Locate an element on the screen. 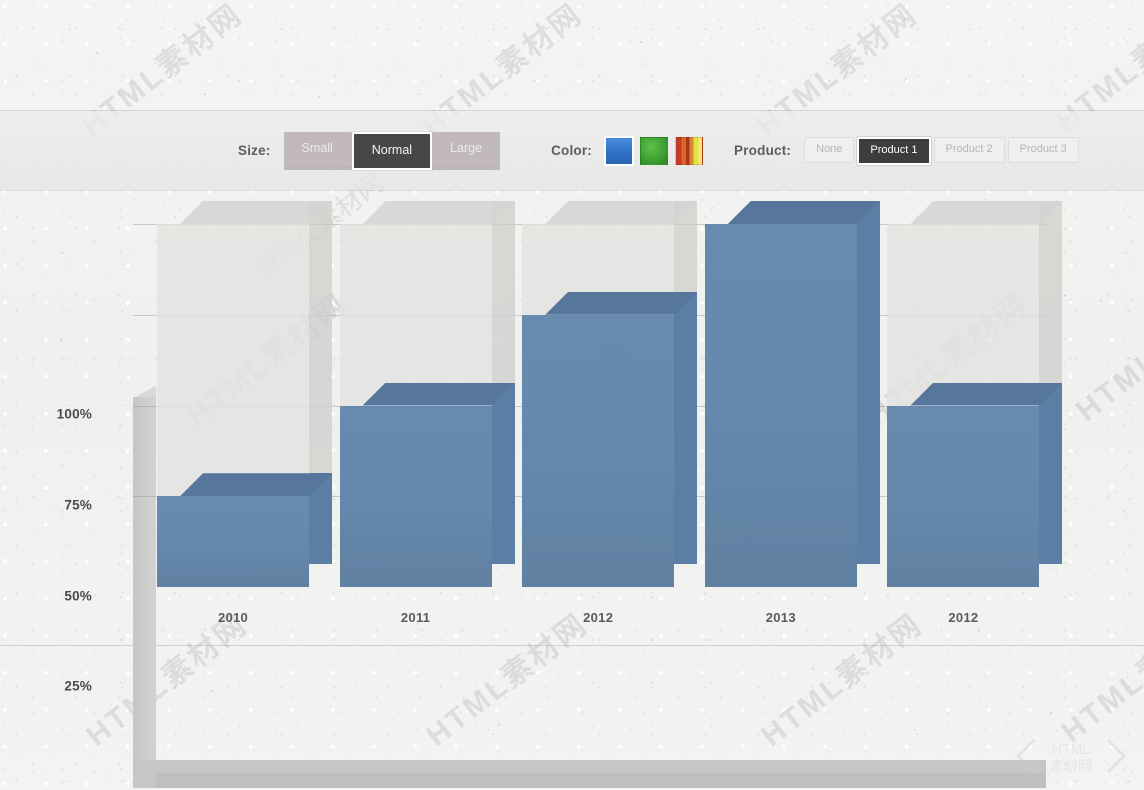 This screenshot has width=1144, height=790. size-option-large: Large is located at coordinates (466, 148).